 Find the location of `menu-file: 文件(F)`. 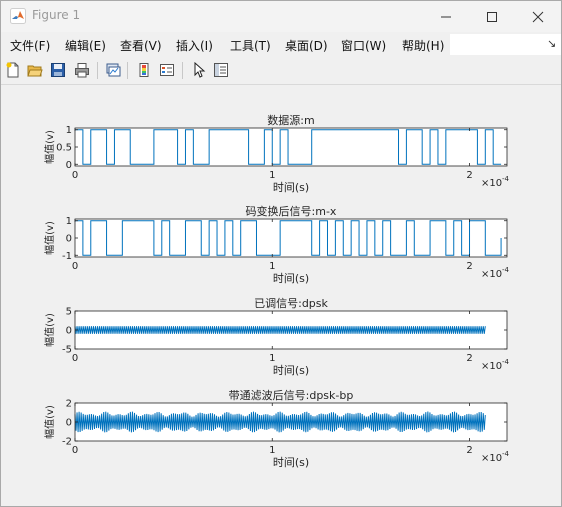

menu-file: 文件(F) is located at coordinates (30, 45).